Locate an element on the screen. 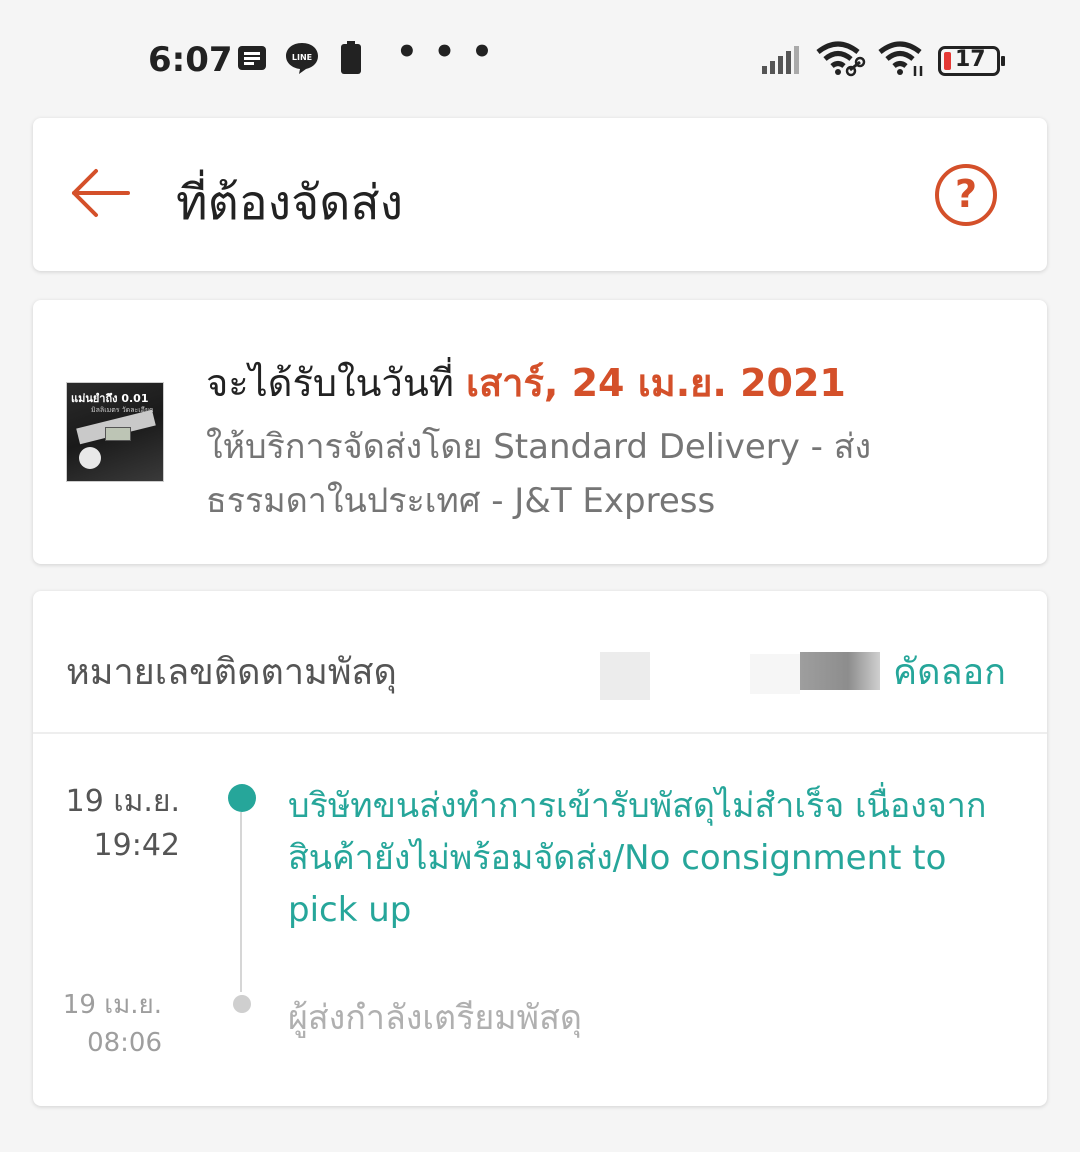 The width and height of the screenshot is (1080, 1152). signal-icon is located at coordinates (780, 60).